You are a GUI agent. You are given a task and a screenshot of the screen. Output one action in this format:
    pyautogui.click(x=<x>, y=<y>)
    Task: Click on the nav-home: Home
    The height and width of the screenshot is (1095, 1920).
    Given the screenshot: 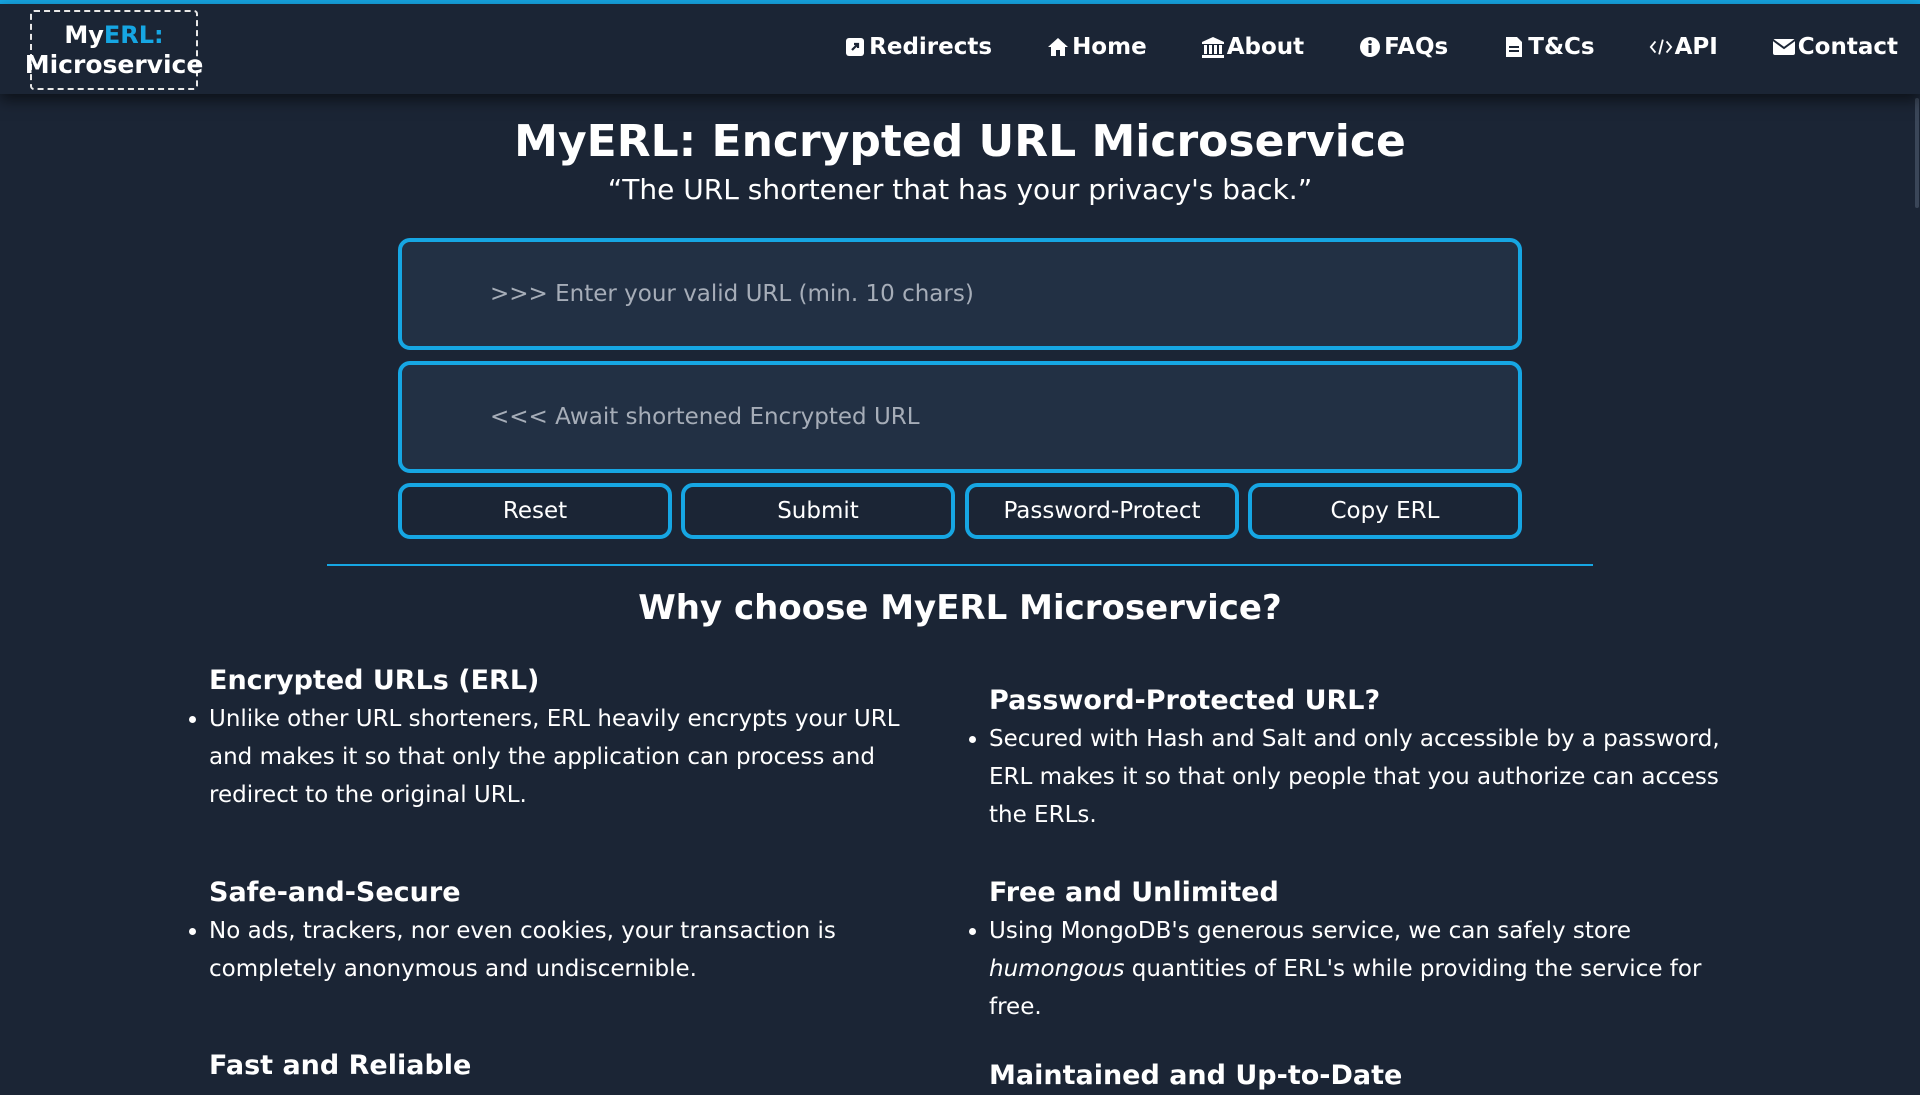 What is the action you would take?
    pyautogui.click(x=1096, y=47)
    